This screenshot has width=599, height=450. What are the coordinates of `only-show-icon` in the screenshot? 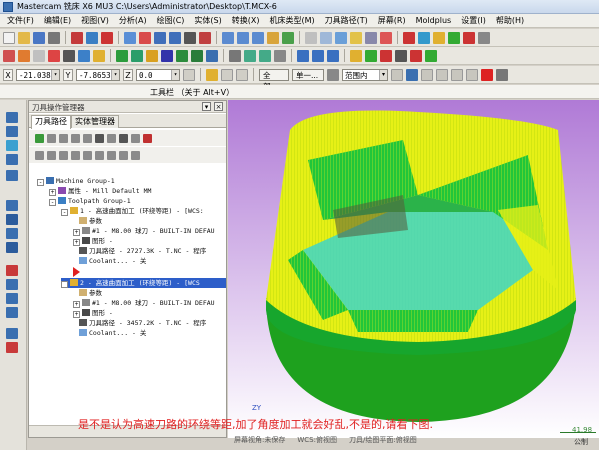 It's located at (123, 155).